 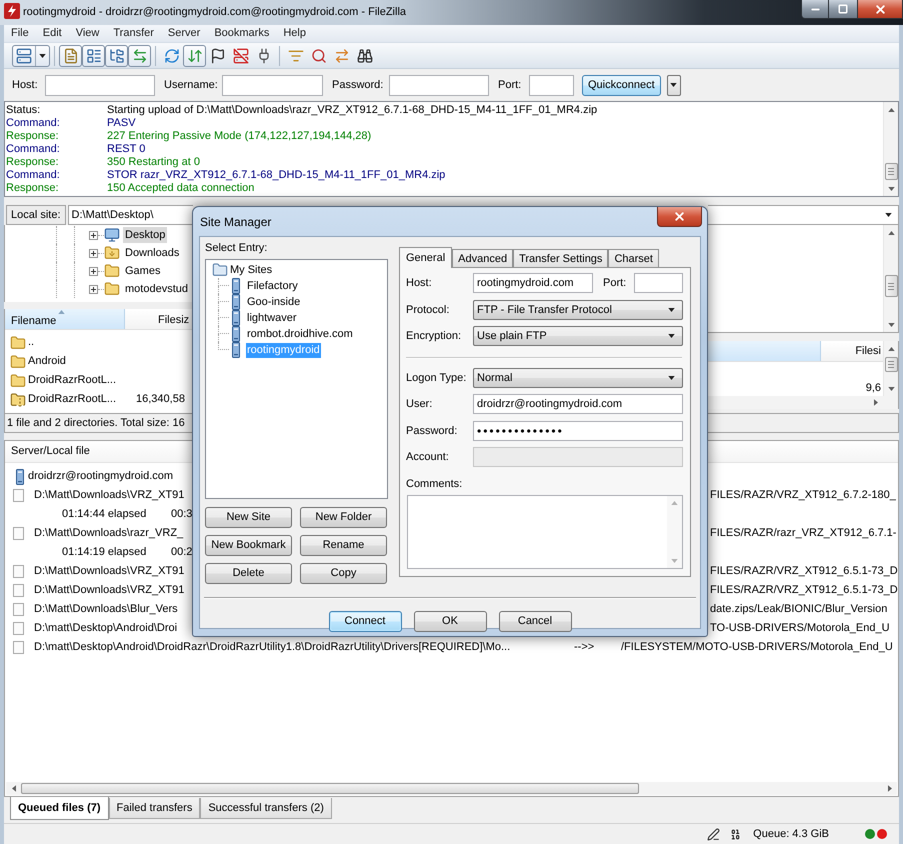 I want to click on quickconnect-button: Quickconnect, so click(x=621, y=85).